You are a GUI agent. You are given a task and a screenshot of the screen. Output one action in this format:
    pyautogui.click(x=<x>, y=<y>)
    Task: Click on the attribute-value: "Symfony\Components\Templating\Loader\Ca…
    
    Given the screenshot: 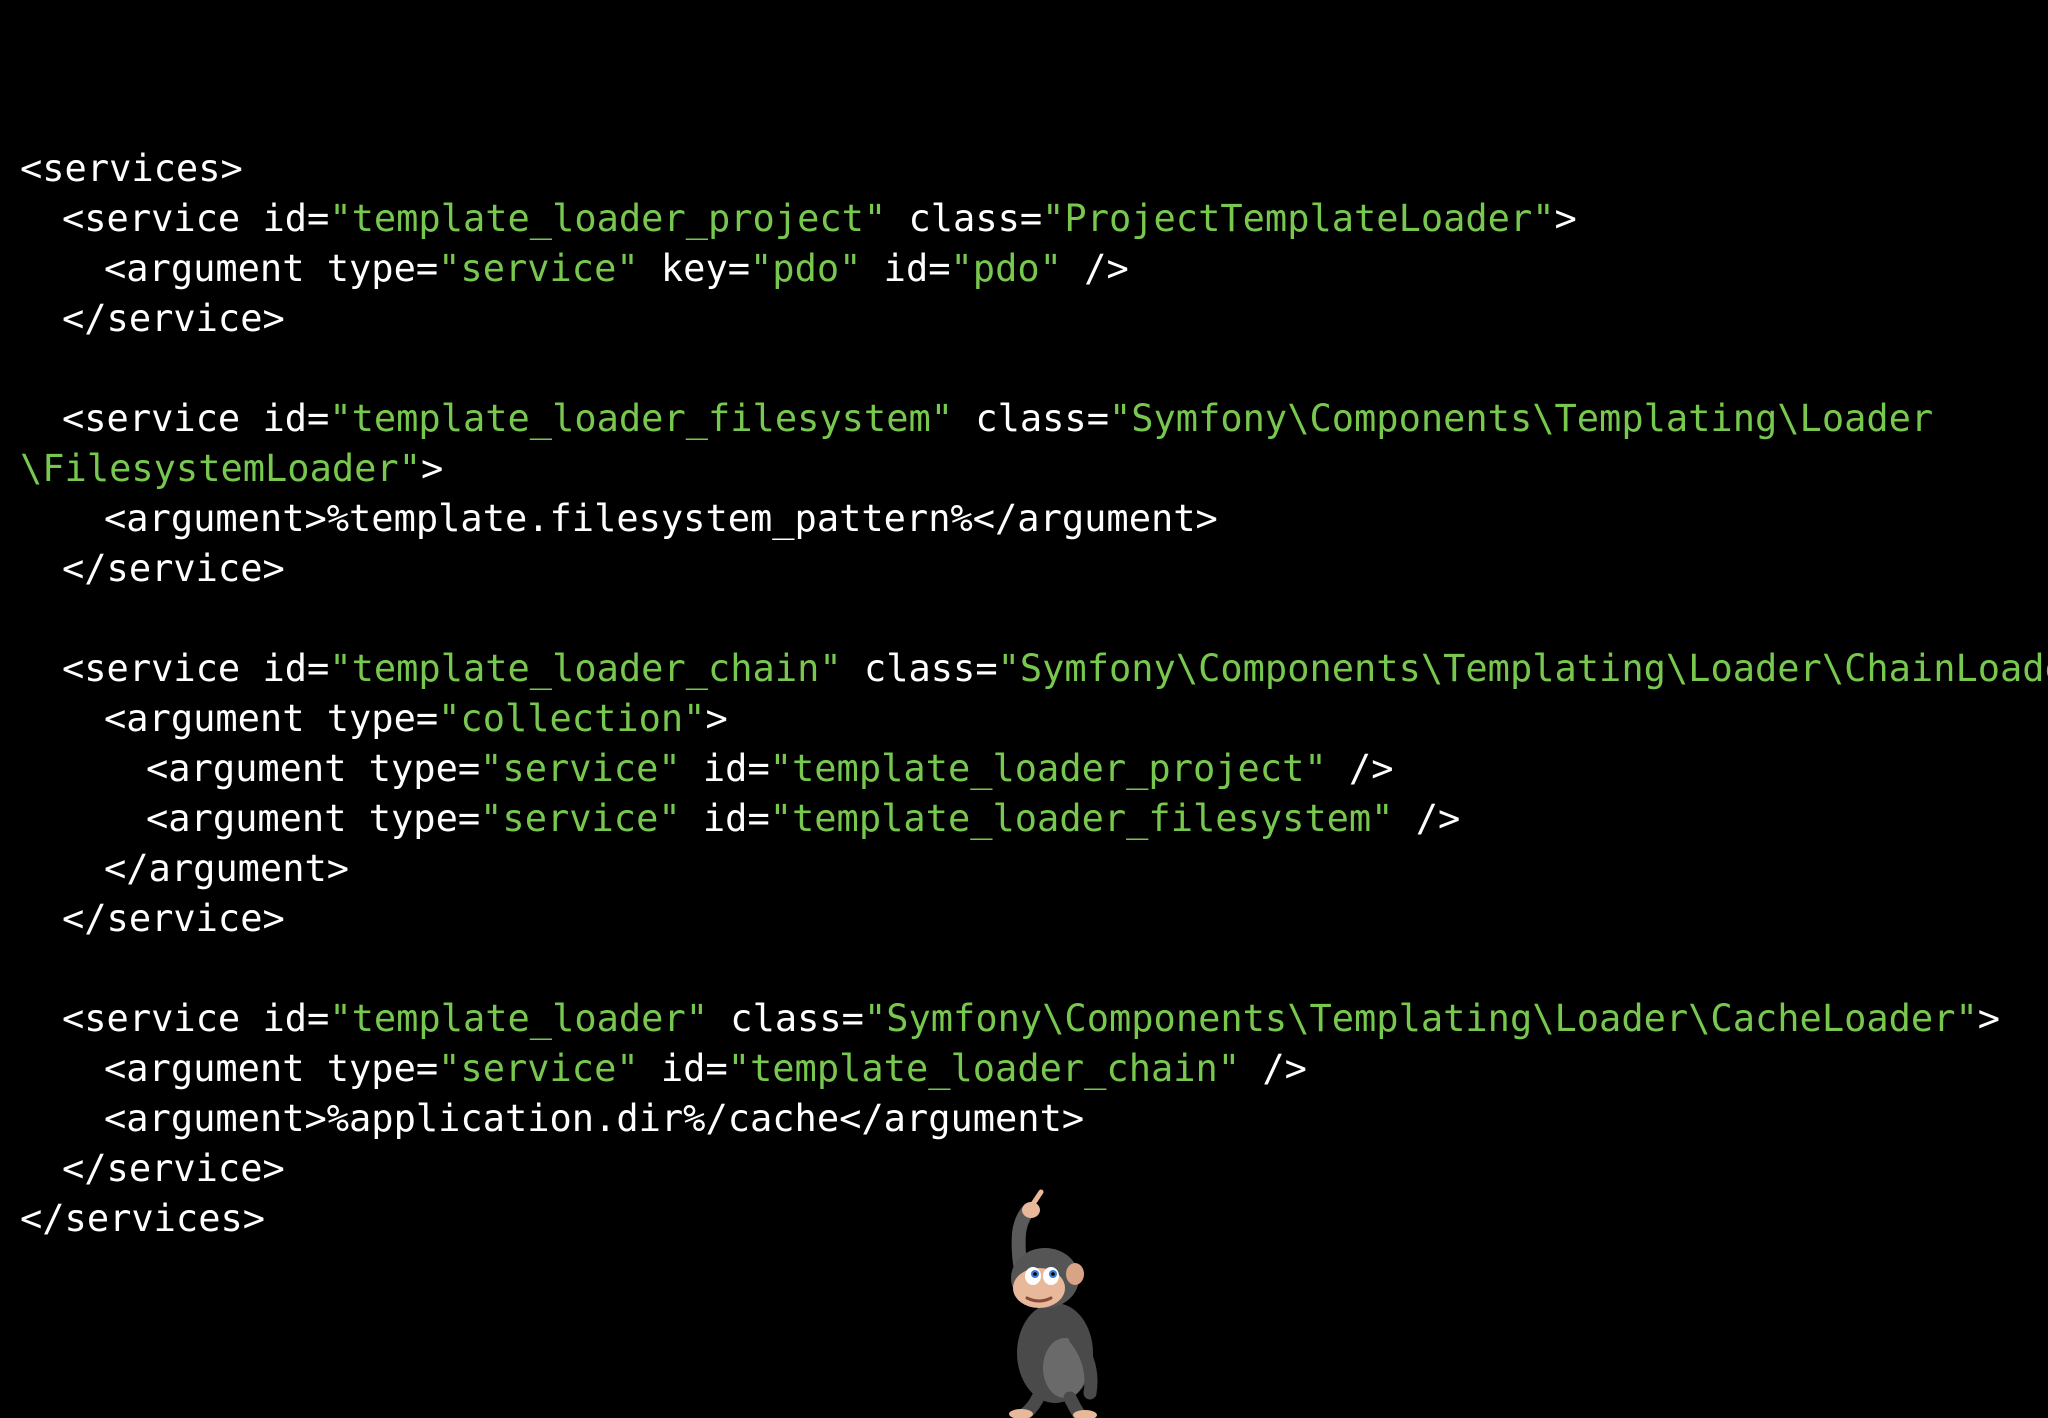 What is the action you would take?
    pyautogui.click(x=1420, y=1018)
    